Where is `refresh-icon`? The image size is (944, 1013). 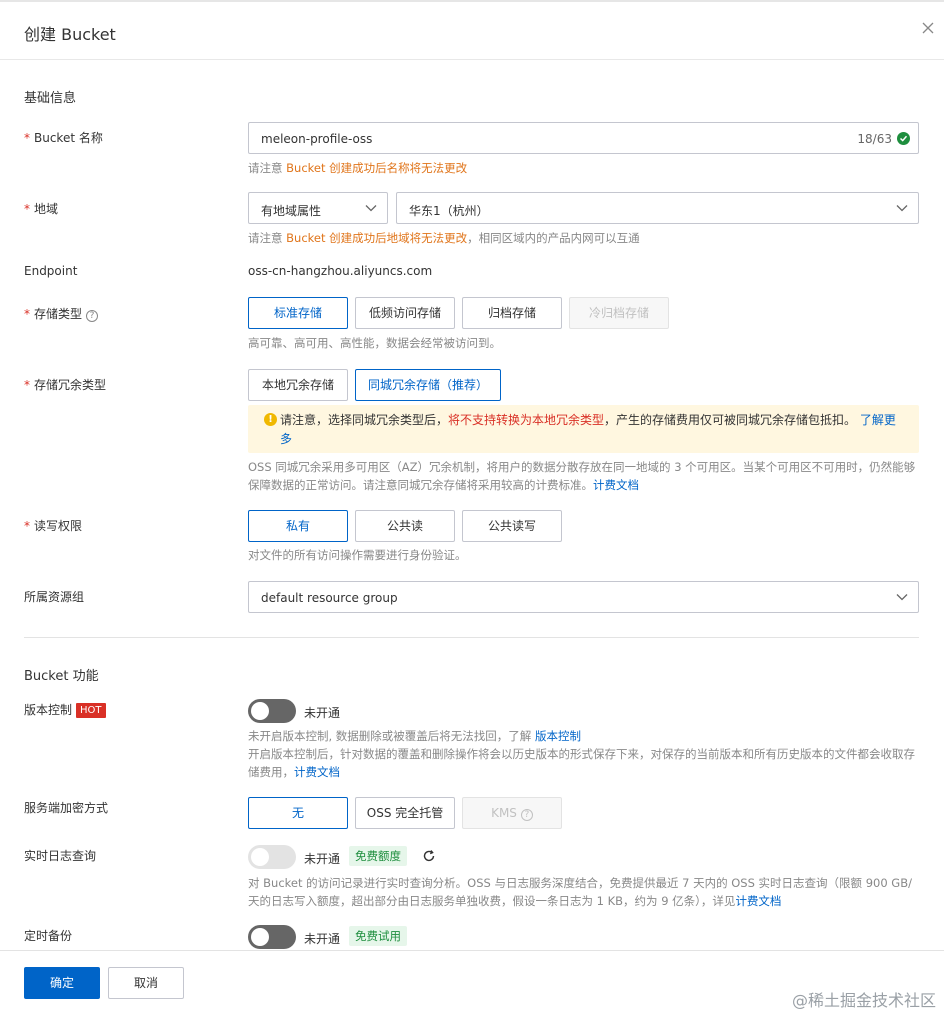 refresh-icon is located at coordinates (429, 856).